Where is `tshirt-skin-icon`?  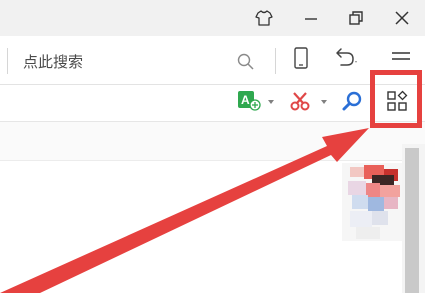
tshirt-skin-icon is located at coordinates (264, 18).